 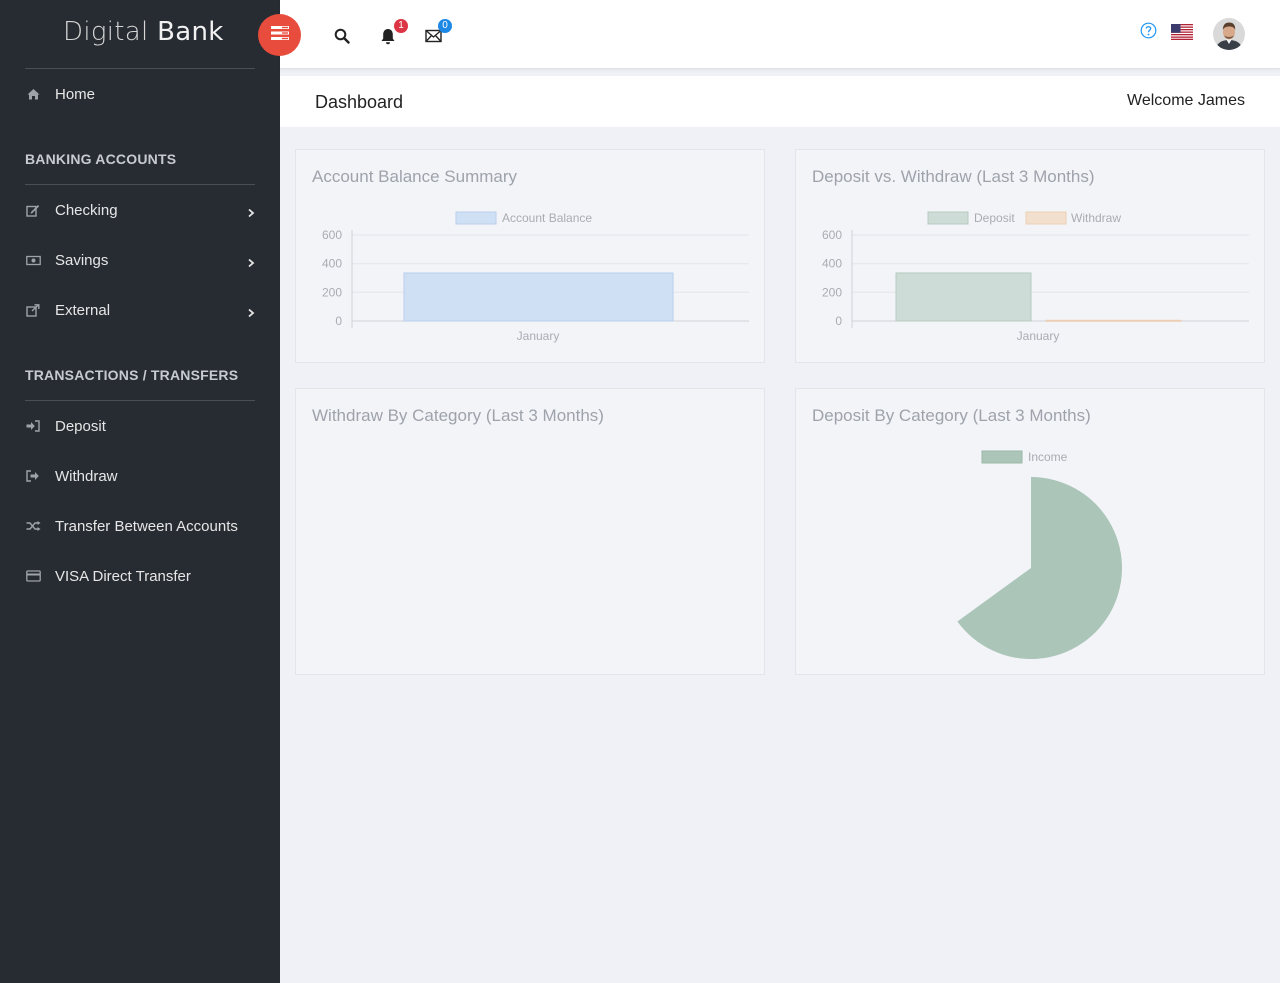 I want to click on menu-icon, so click(x=279, y=35).